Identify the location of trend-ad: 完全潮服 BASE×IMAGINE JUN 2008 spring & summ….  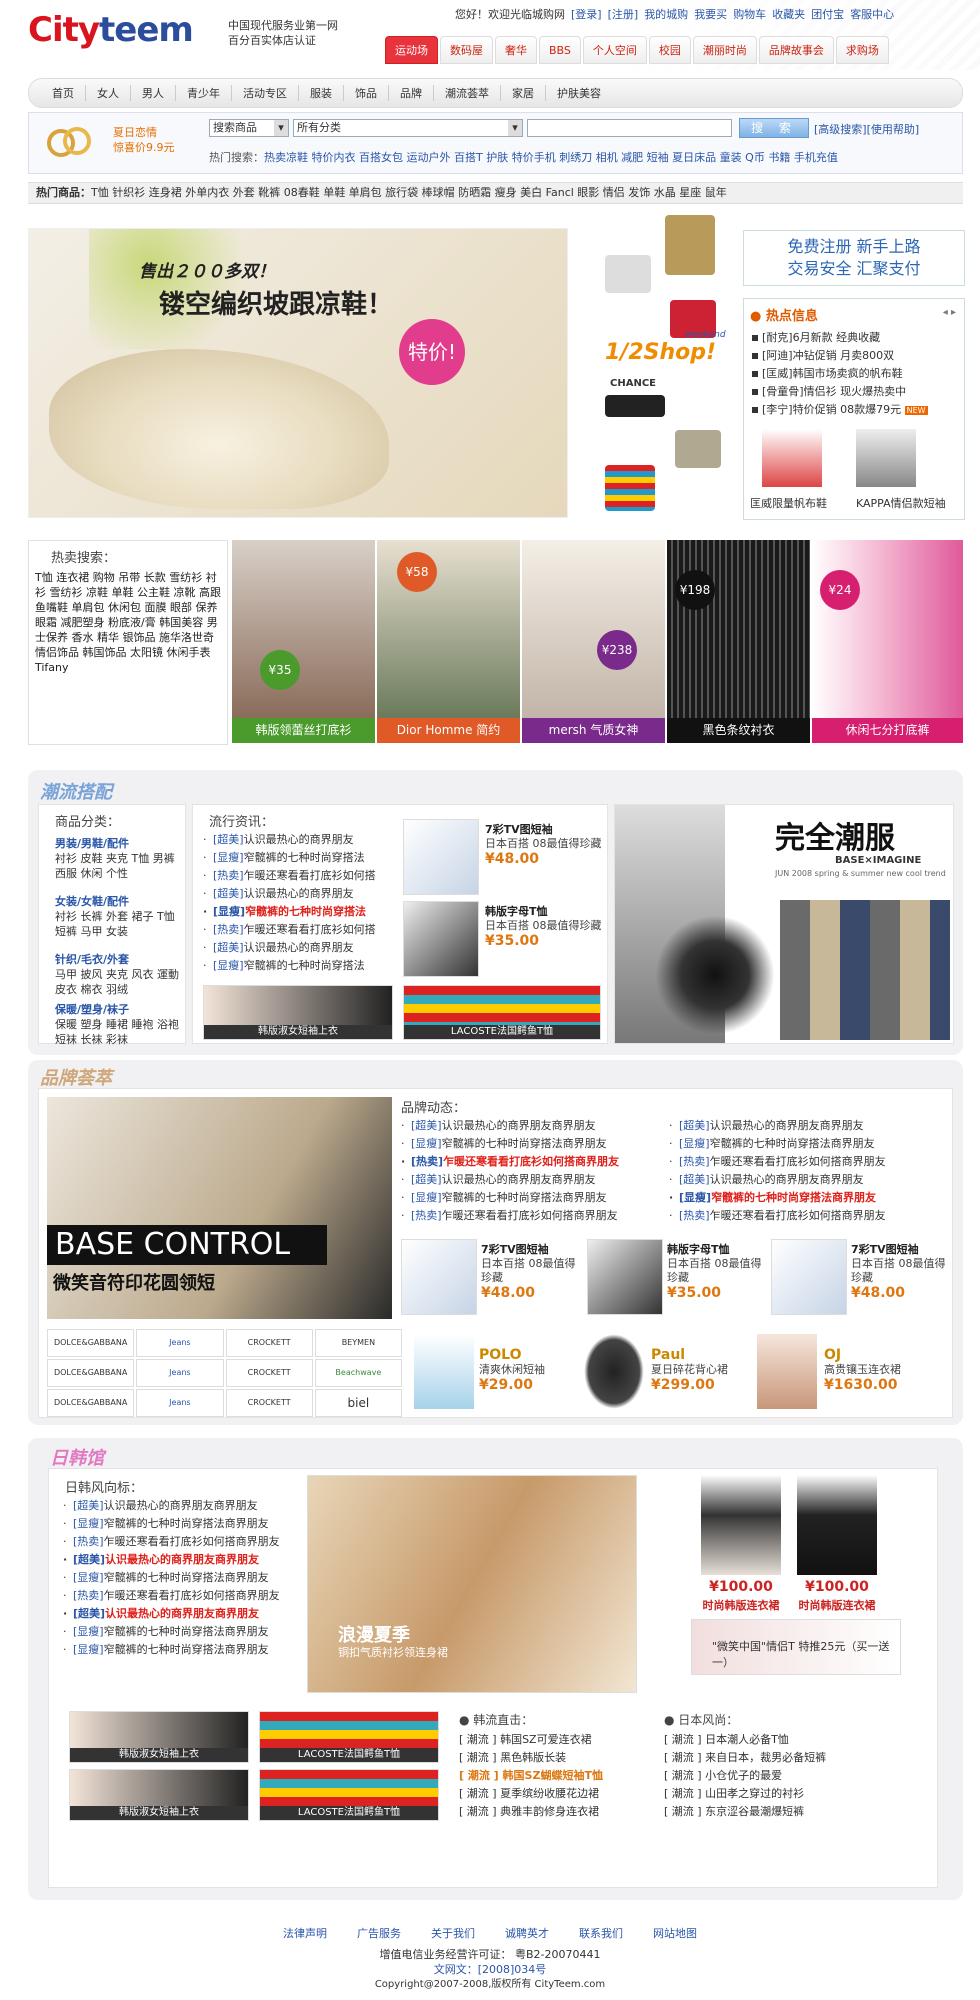
(784, 924).